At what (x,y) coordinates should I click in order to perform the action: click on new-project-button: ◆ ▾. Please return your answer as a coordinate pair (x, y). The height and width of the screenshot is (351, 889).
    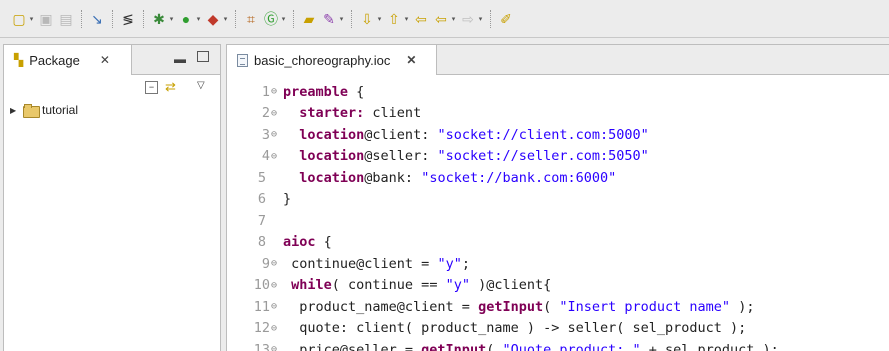
    Looking at the image, I should click on (216, 19).